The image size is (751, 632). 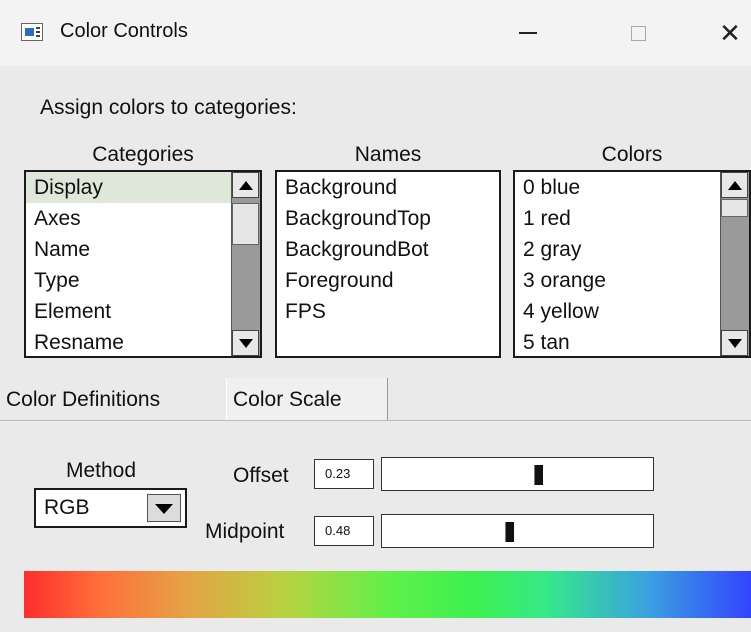 What do you see at coordinates (388, 311) in the screenshot?
I see `list-item: FPS` at bounding box center [388, 311].